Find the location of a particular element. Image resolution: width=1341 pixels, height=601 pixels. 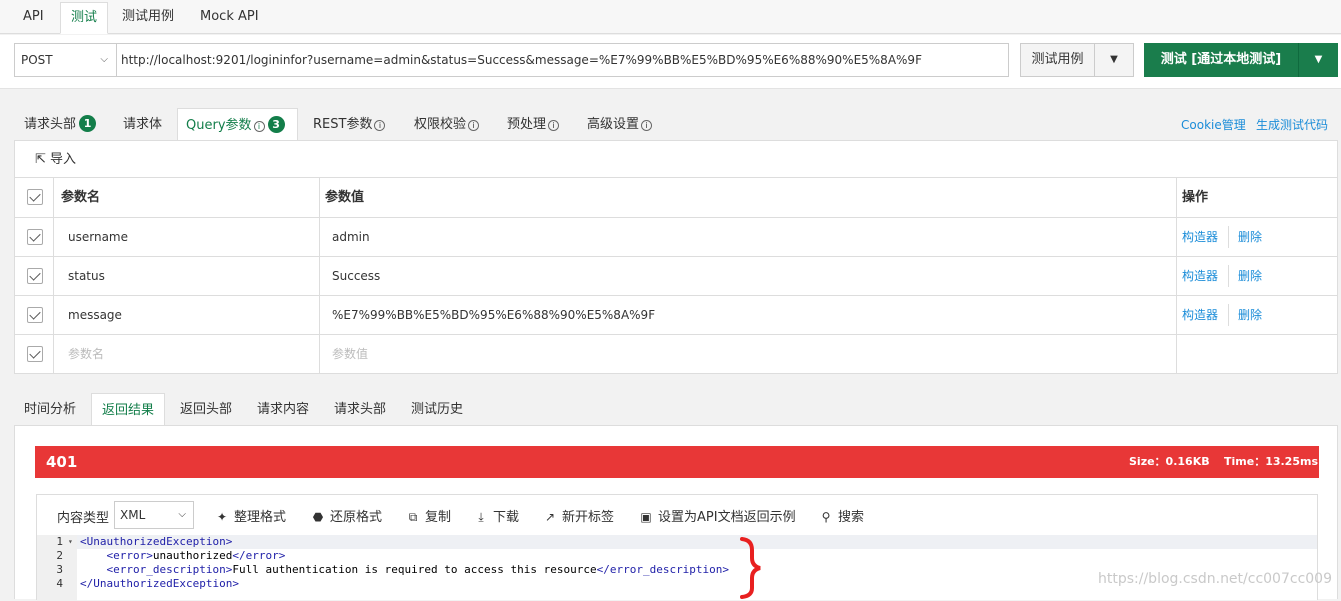

xml-tag: UnauthorizedException is located at coordinates (156, 541).